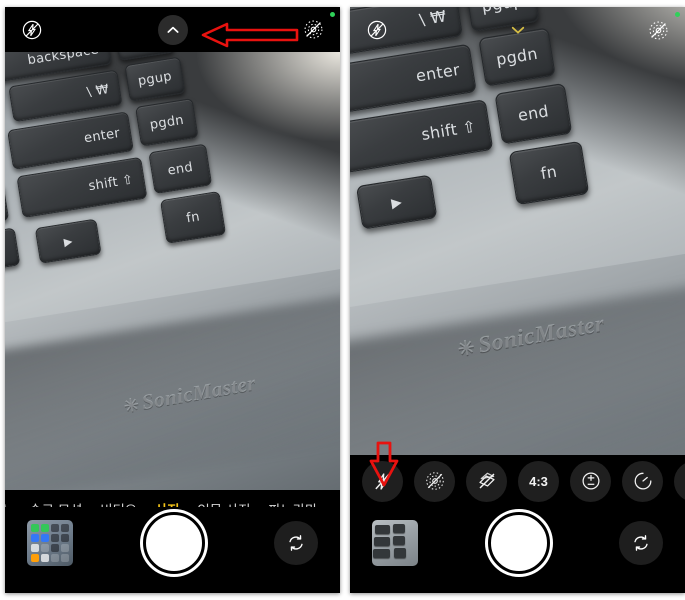 This screenshot has width=685, height=600. Describe the element at coordinates (7, 206) in the screenshot. I see `key-partial-d` at that location.